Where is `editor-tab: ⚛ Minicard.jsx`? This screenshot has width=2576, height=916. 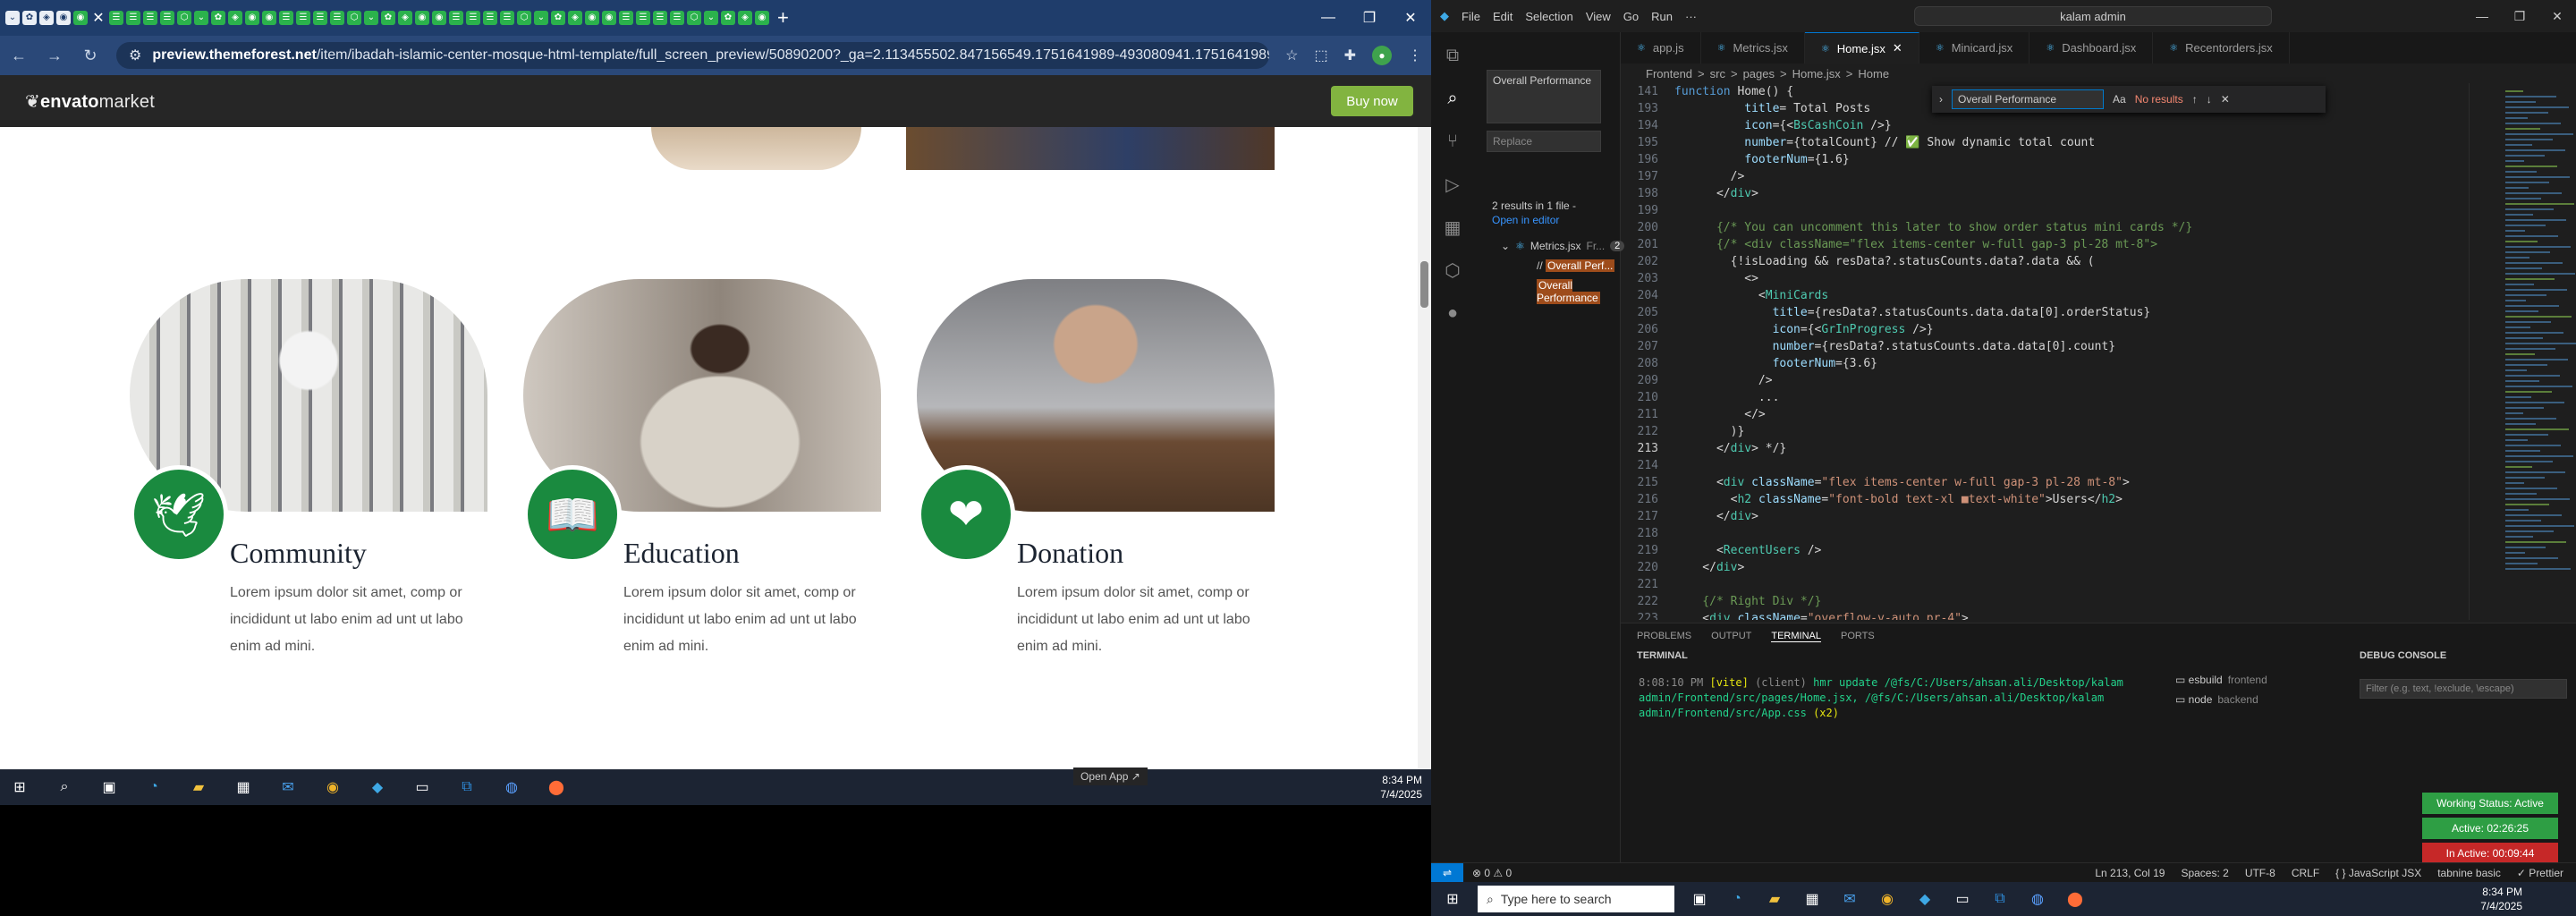
editor-tab: ⚛ Minicard.jsx is located at coordinates (1974, 48).